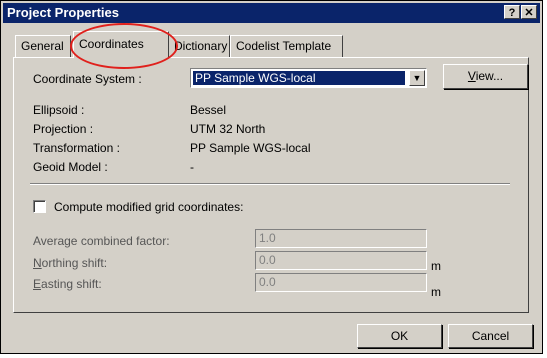  What do you see at coordinates (436, 292) in the screenshot?
I see `easting-unit: m` at bounding box center [436, 292].